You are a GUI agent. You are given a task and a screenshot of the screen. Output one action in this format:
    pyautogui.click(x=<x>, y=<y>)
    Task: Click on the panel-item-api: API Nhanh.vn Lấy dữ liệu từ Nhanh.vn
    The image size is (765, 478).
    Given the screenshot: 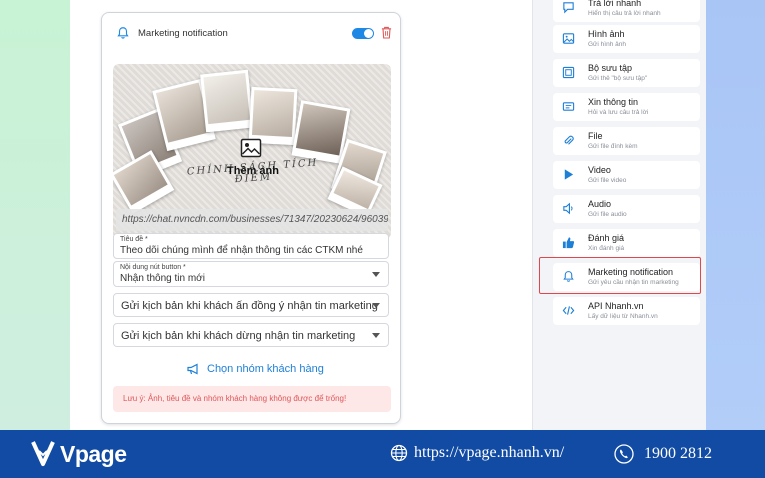 What is the action you would take?
    pyautogui.click(x=626, y=311)
    